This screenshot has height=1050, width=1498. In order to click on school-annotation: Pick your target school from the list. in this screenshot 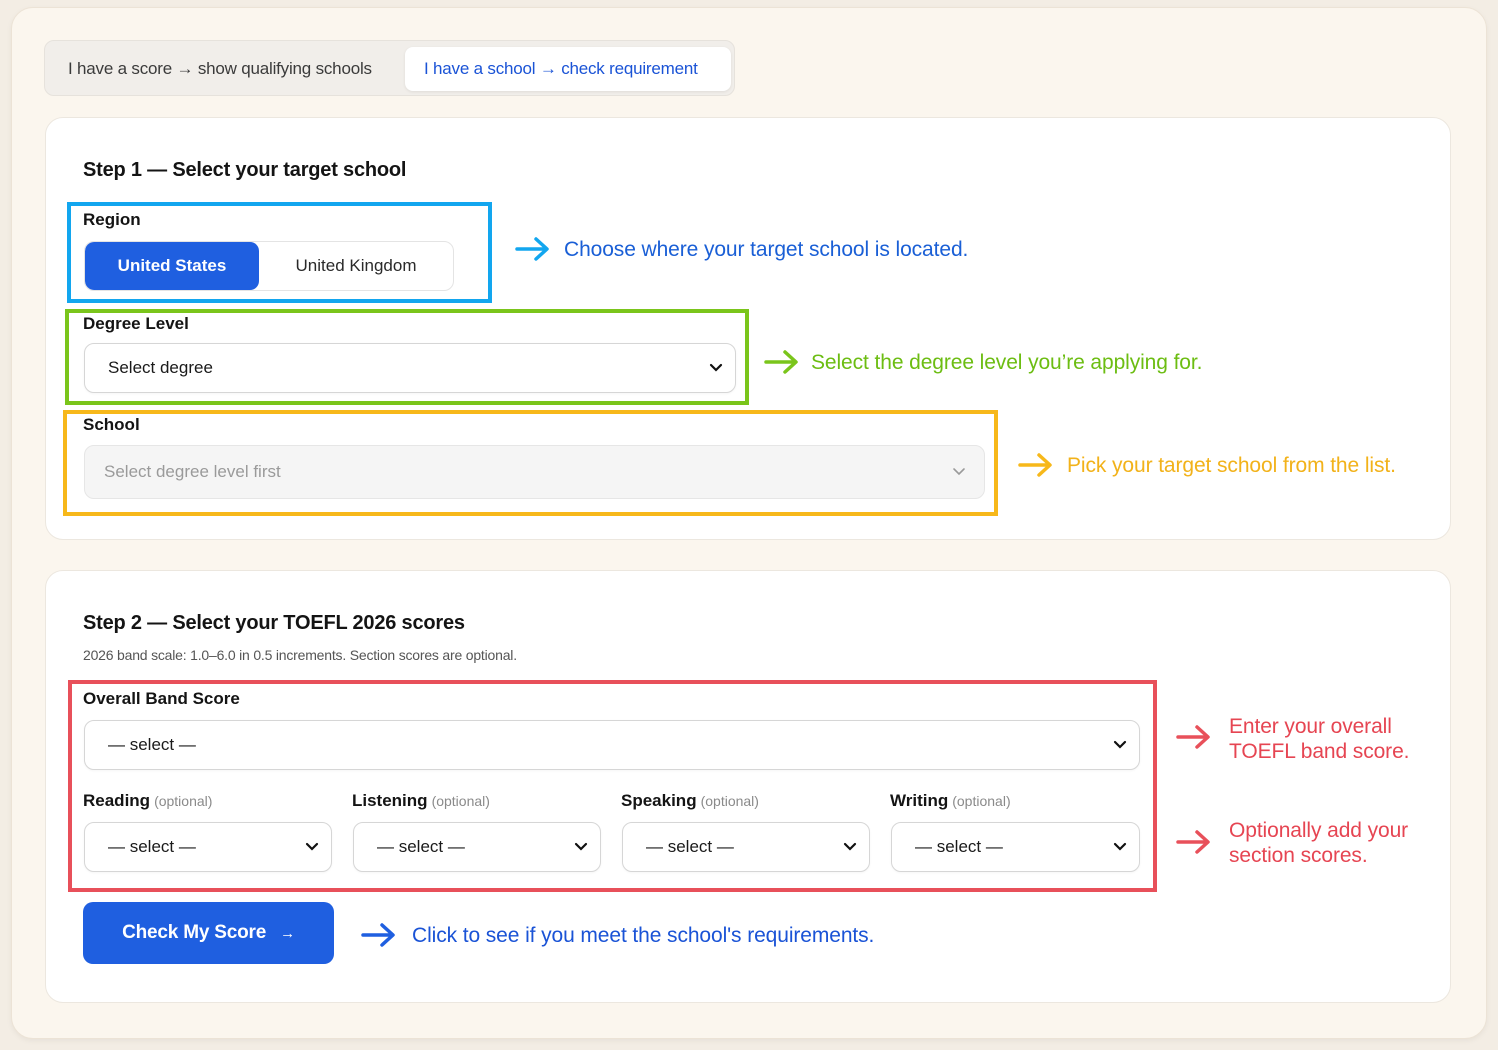, I will do `click(1231, 465)`.